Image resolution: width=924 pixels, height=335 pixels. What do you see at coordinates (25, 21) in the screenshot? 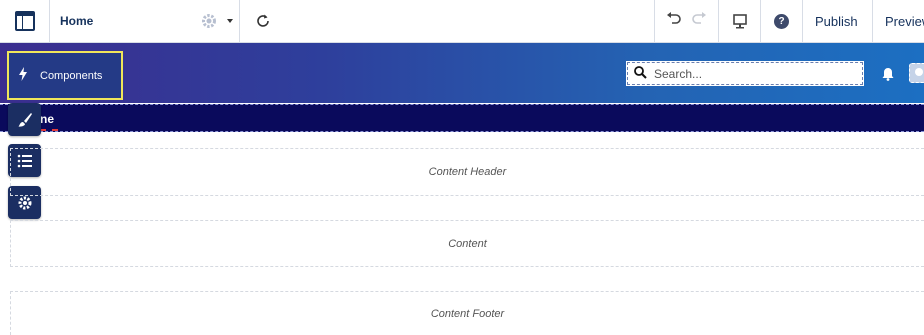
I see `layout-icon` at bounding box center [25, 21].